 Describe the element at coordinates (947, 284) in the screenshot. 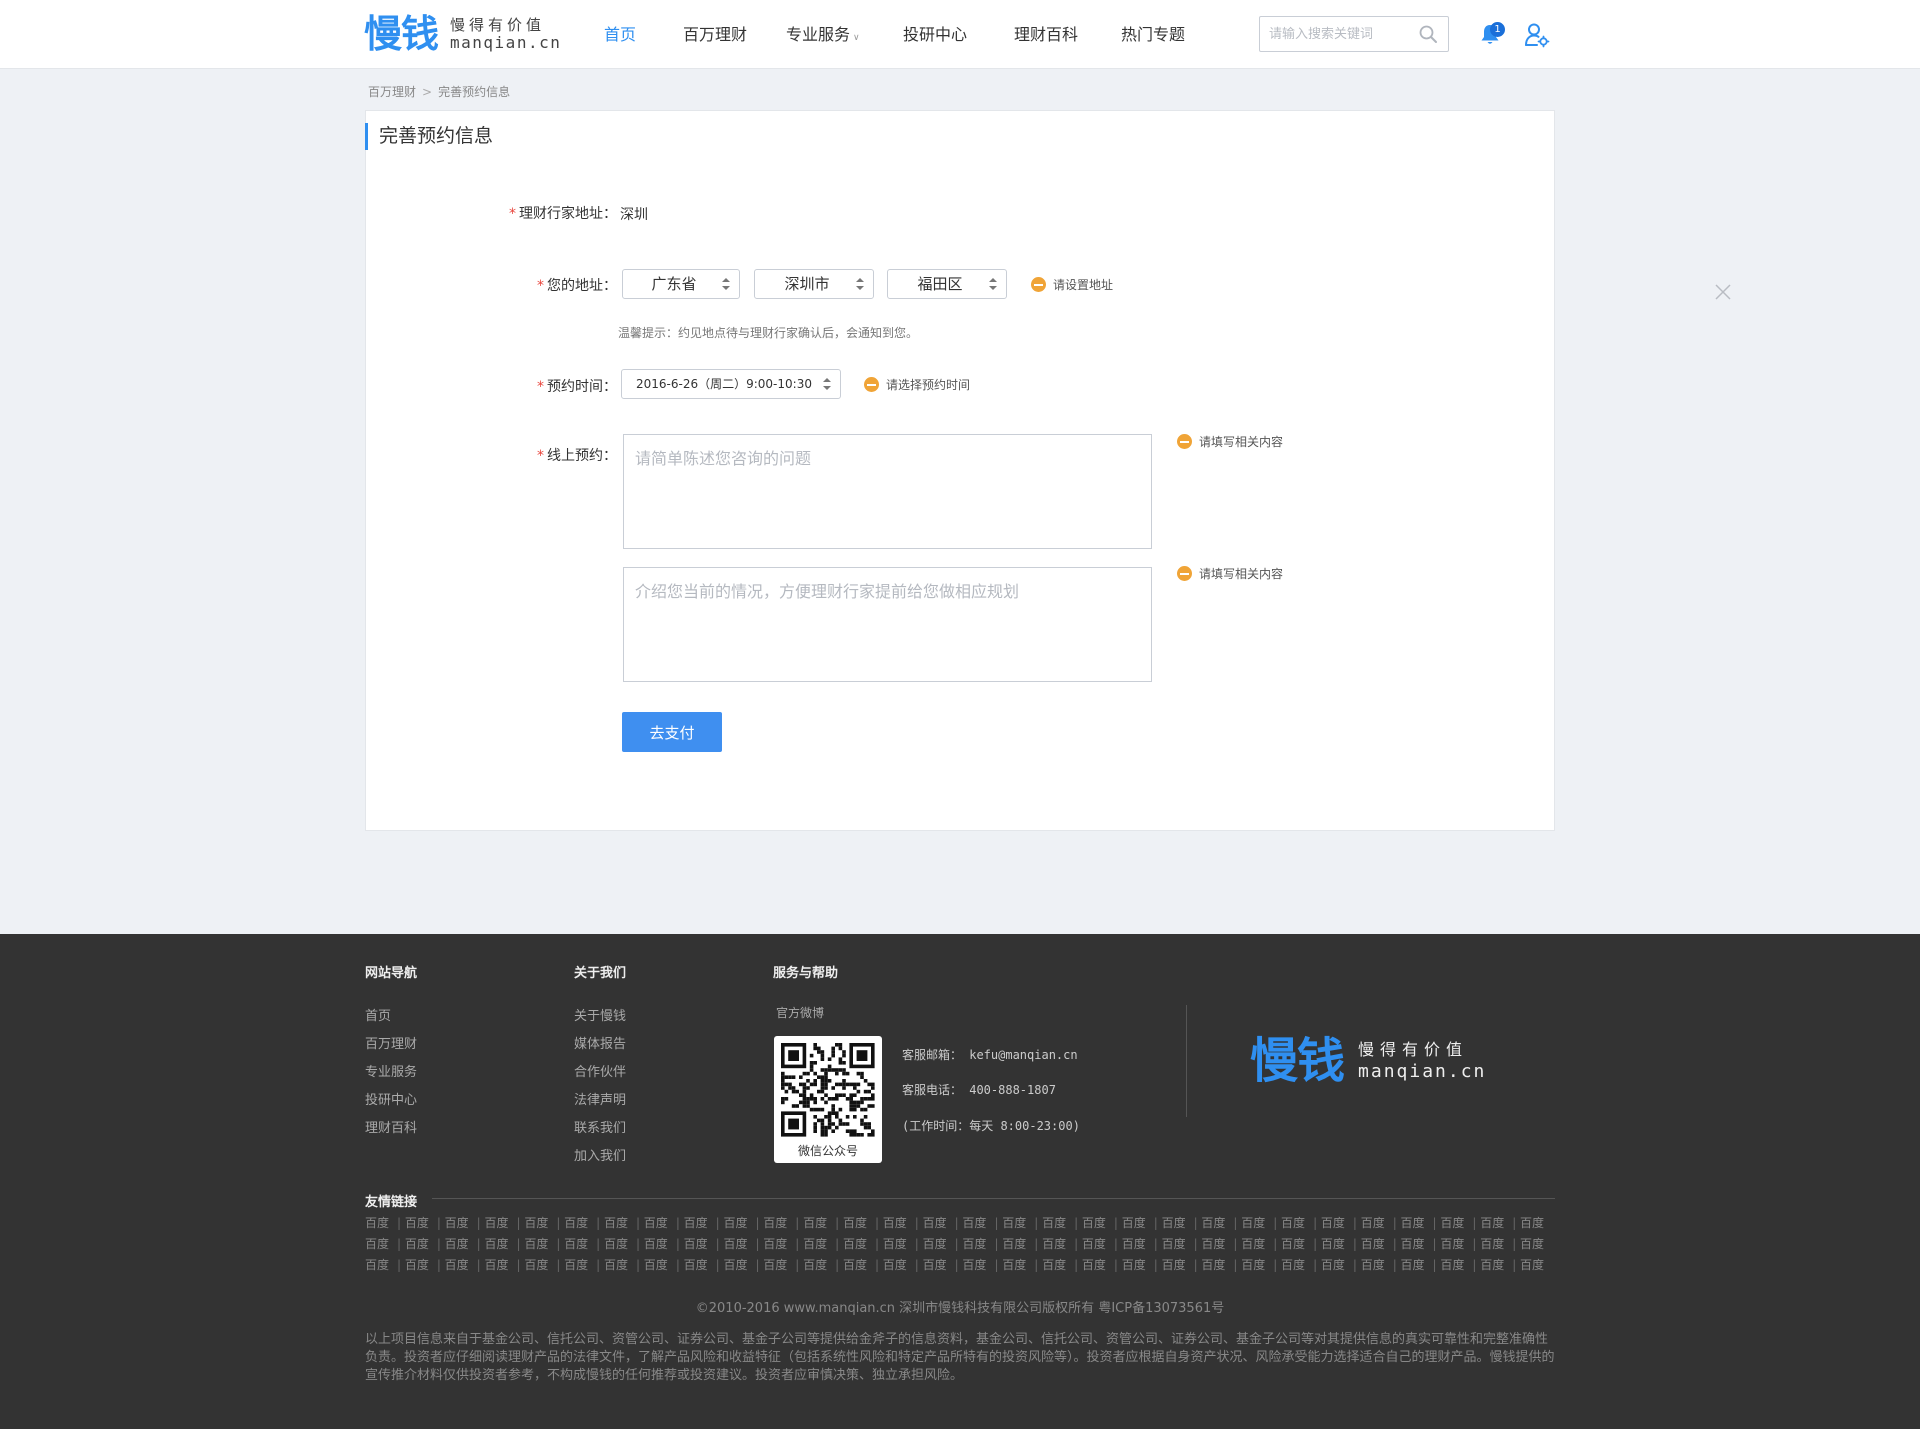

I see `district-select: 福田区` at that location.